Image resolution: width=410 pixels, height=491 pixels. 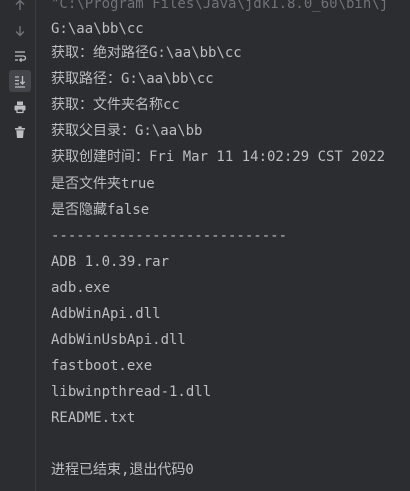 I want to click on print-icon, so click(x=20, y=107).